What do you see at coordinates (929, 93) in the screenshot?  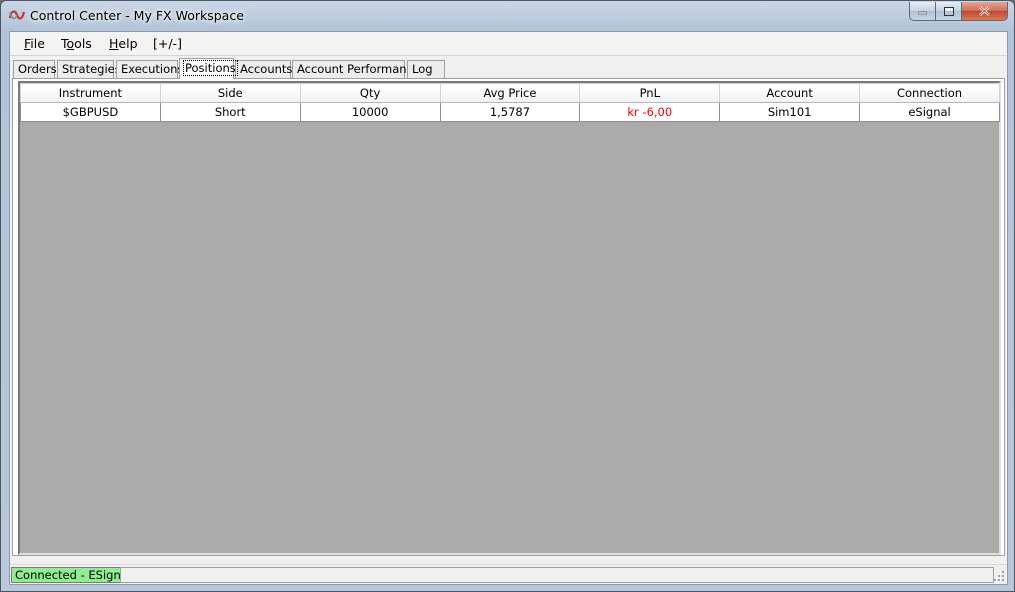 I see `column-header-connection: Connection` at bounding box center [929, 93].